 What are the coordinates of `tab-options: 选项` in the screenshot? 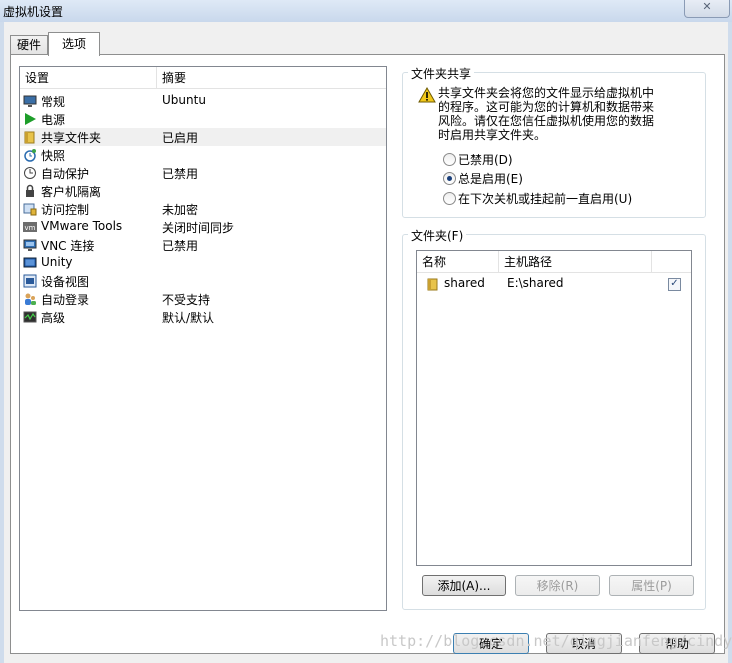 It's located at (74, 44).